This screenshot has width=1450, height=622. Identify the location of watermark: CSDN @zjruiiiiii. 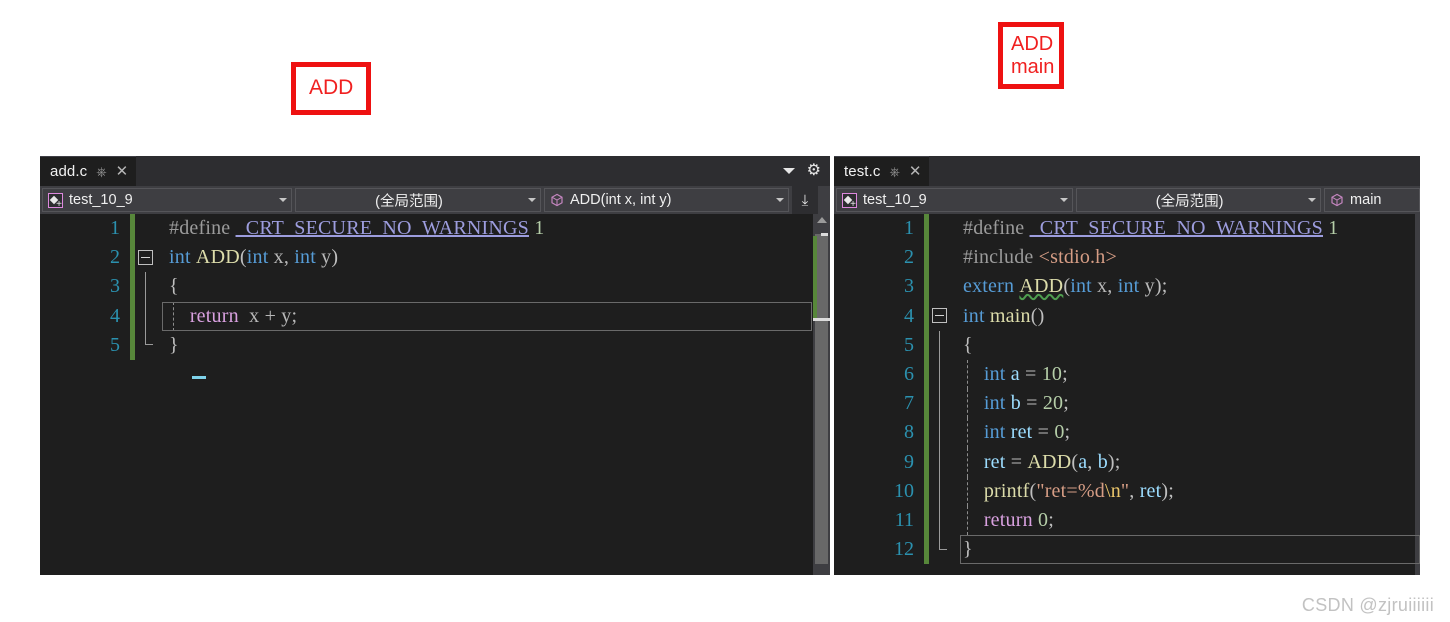
(1367, 605).